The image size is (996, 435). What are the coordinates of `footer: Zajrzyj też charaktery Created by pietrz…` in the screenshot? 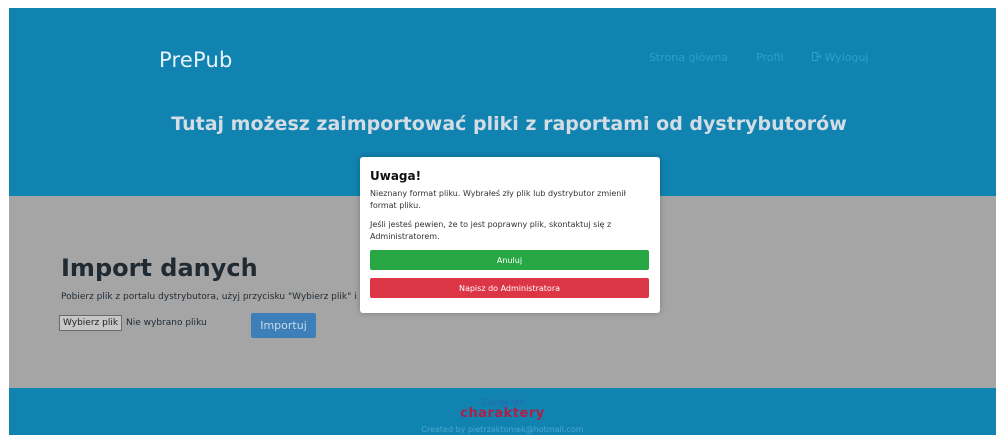 It's located at (502, 411).